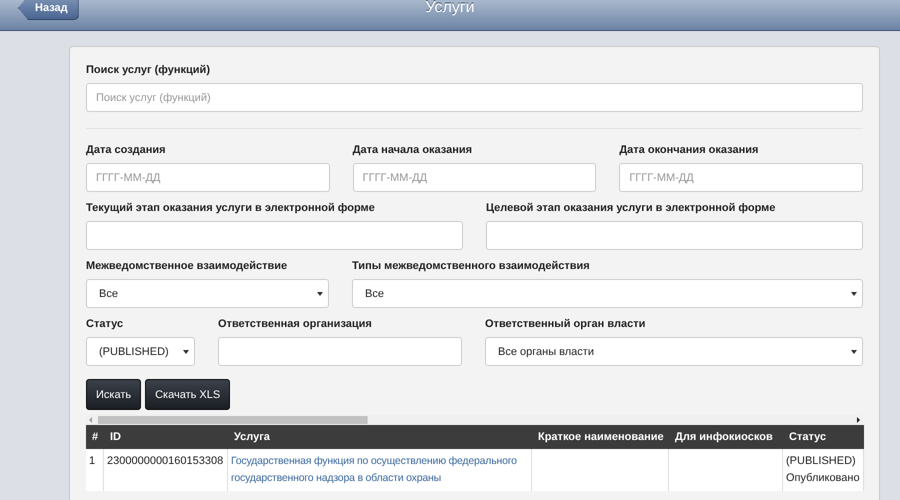 This screenshot has width=900, height=500. Describe the element at coordinates (474, 420) in the screenshot. I see `scrollbar` at that location.